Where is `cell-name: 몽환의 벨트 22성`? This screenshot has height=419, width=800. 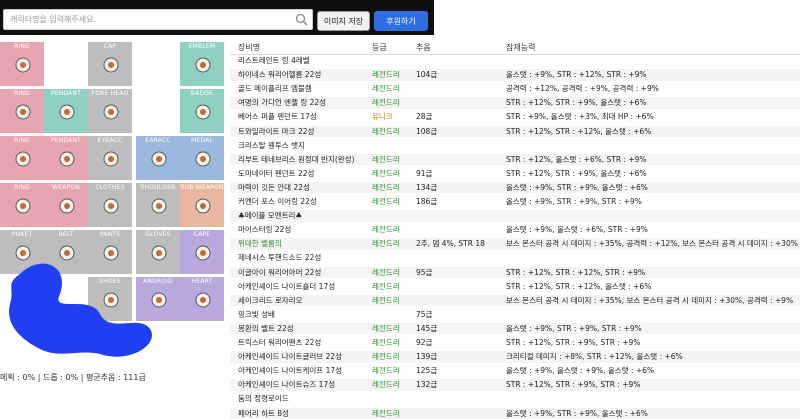
cell-name: 몽환의 벨트 22성 is located at coordinates (266, 329).